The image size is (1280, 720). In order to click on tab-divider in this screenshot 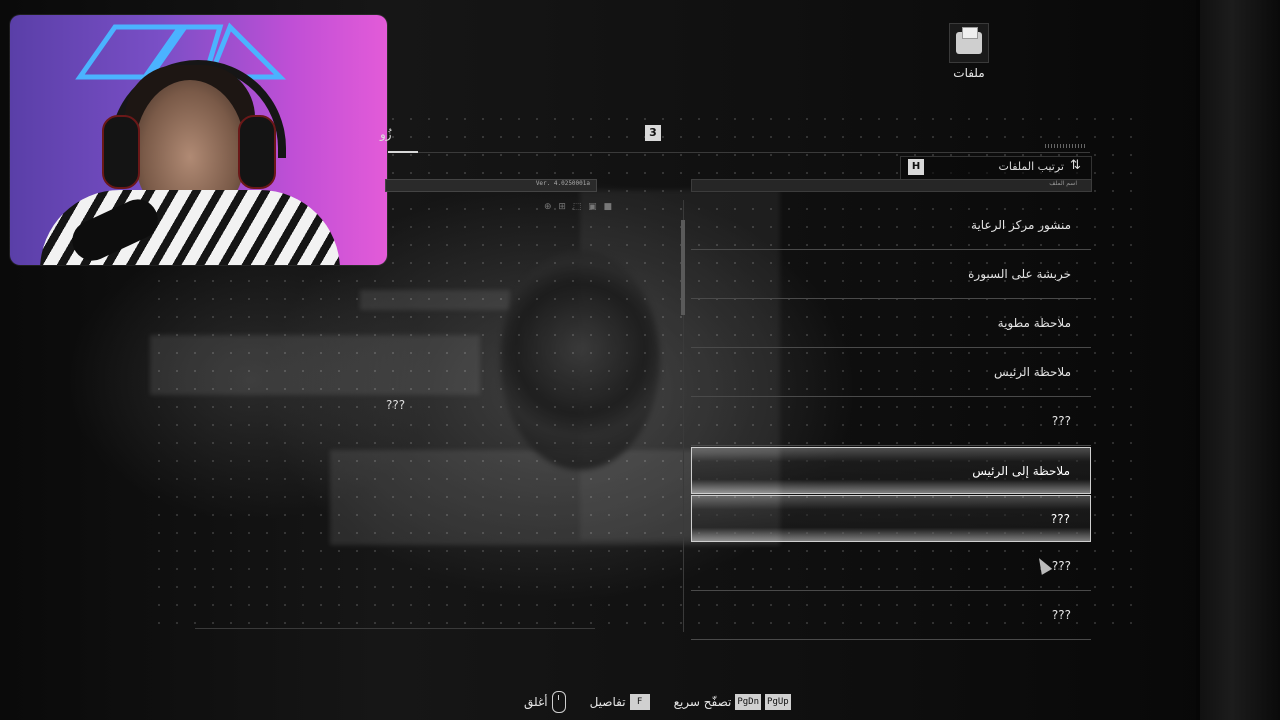, I will do `click(754, 152)`.